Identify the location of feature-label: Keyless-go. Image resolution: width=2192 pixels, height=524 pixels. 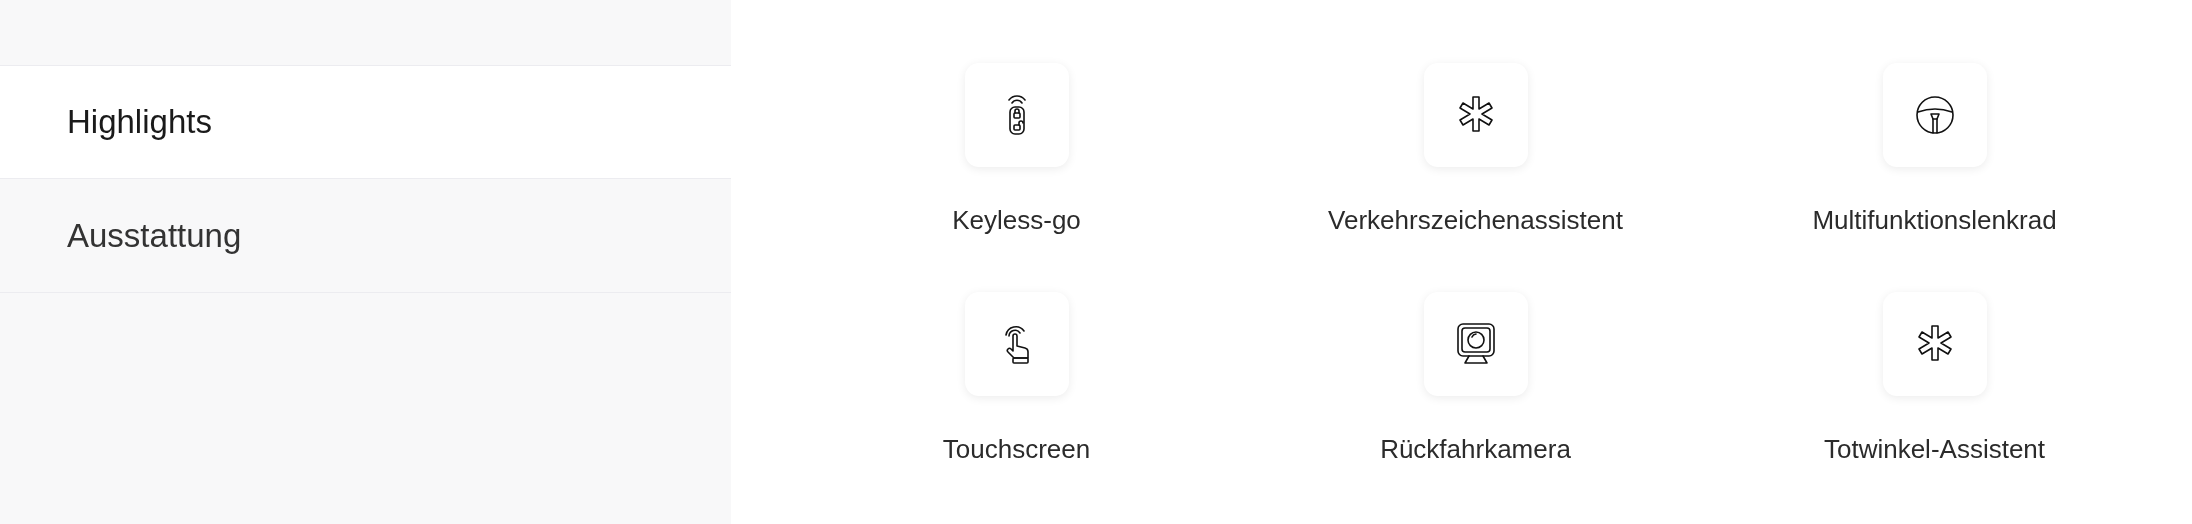
(1016, 220).